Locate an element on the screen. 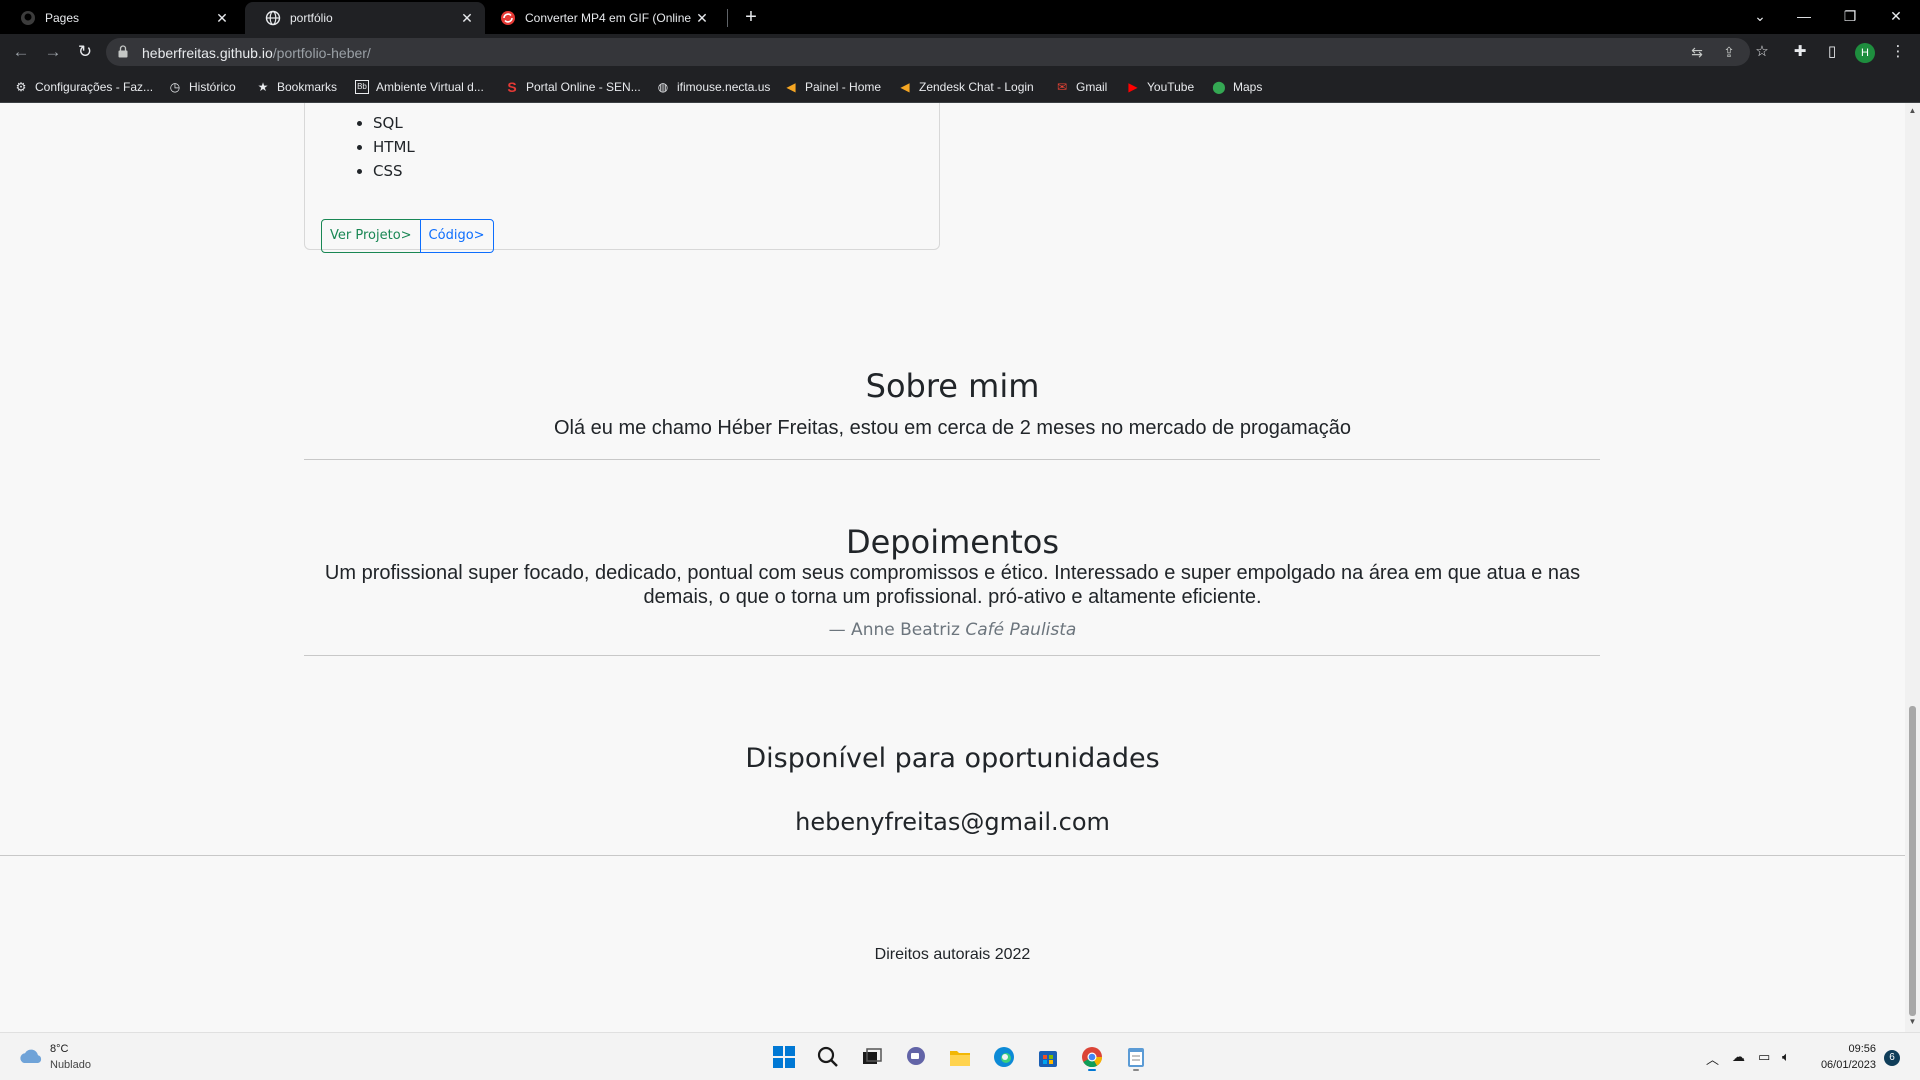 Image resolution: width=1920 pixels, height=1080 pixels. bookmark-bookmarks: ★ Bookmarks is located at coordinates (296, 86).